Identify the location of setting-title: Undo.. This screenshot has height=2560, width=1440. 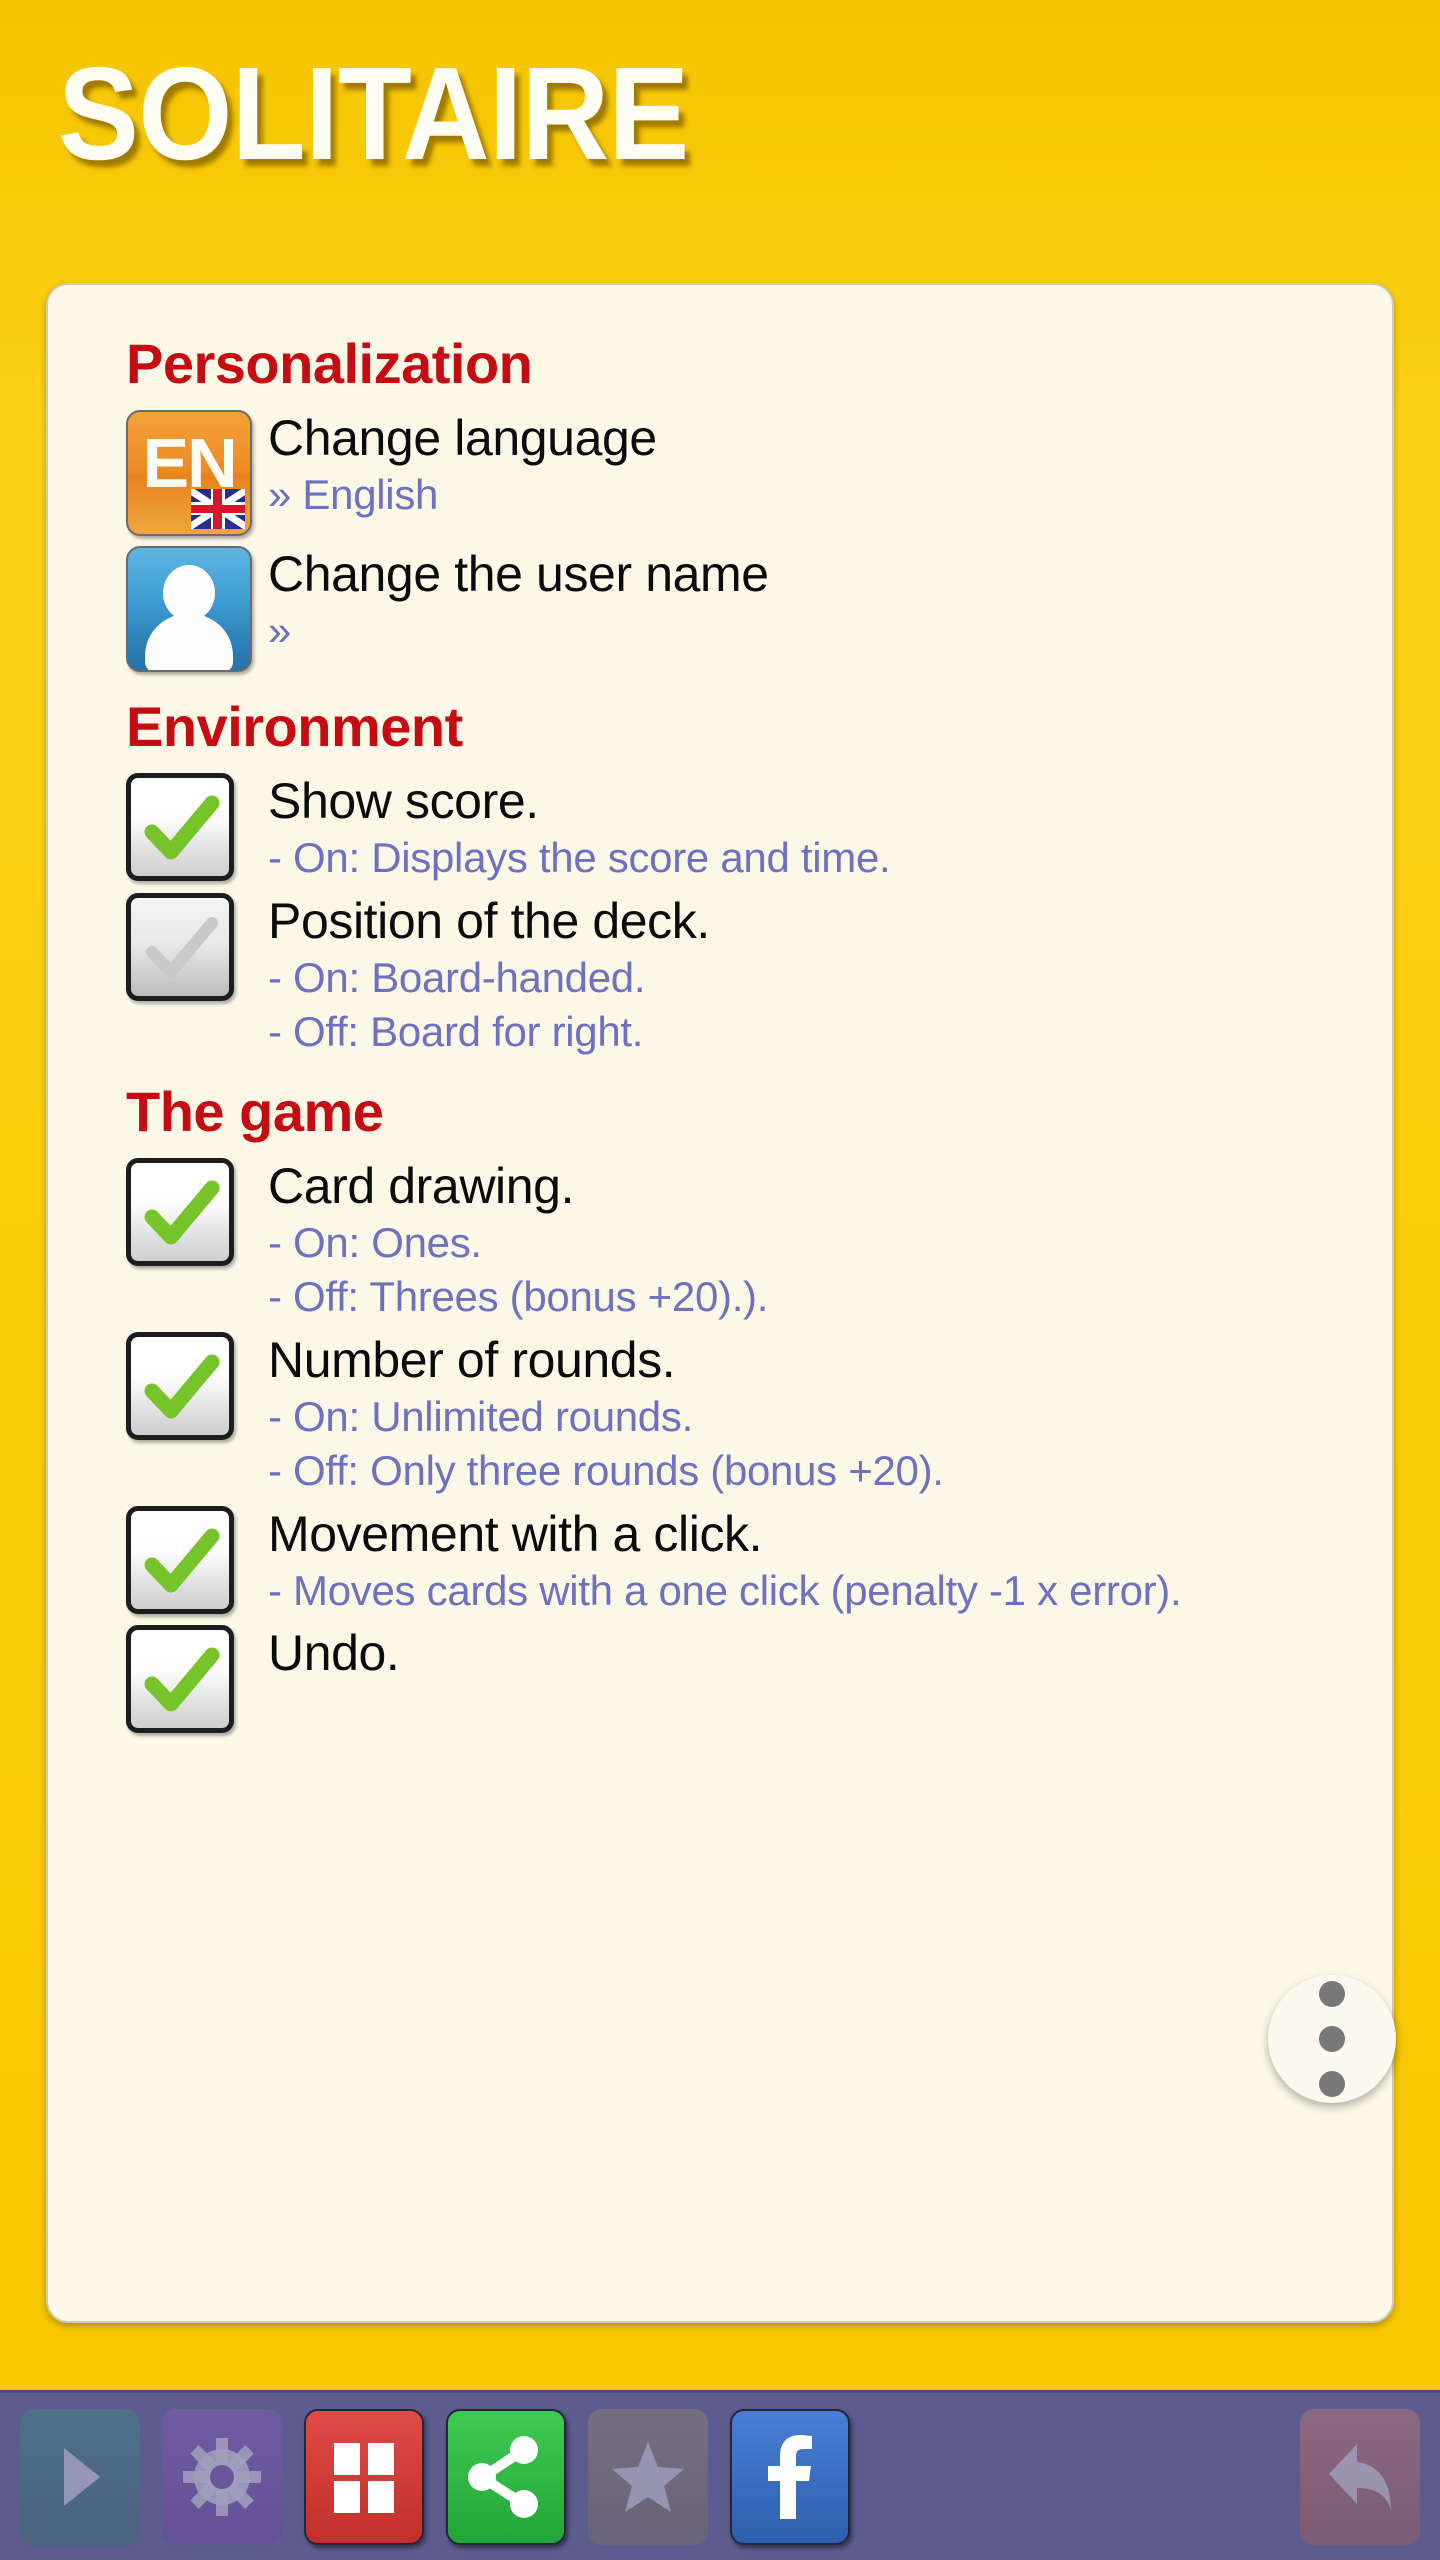
(334, 1653).